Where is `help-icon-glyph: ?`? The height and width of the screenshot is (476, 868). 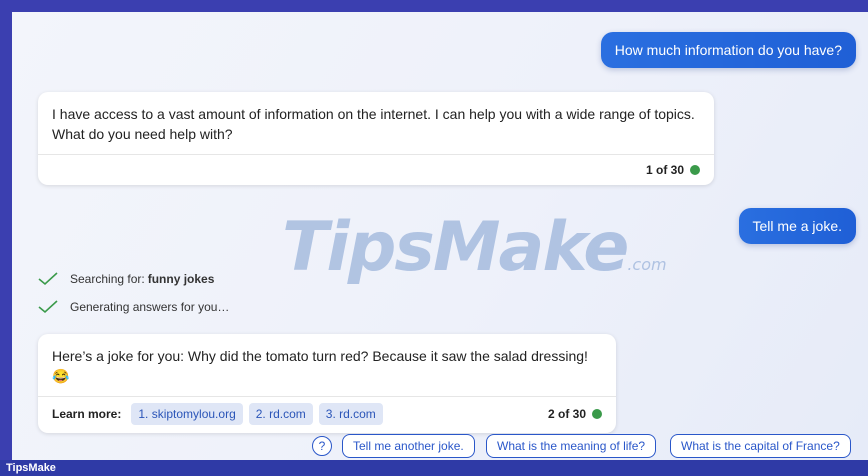
help-icon-glyph: ? is located at coordinates (322, 446).